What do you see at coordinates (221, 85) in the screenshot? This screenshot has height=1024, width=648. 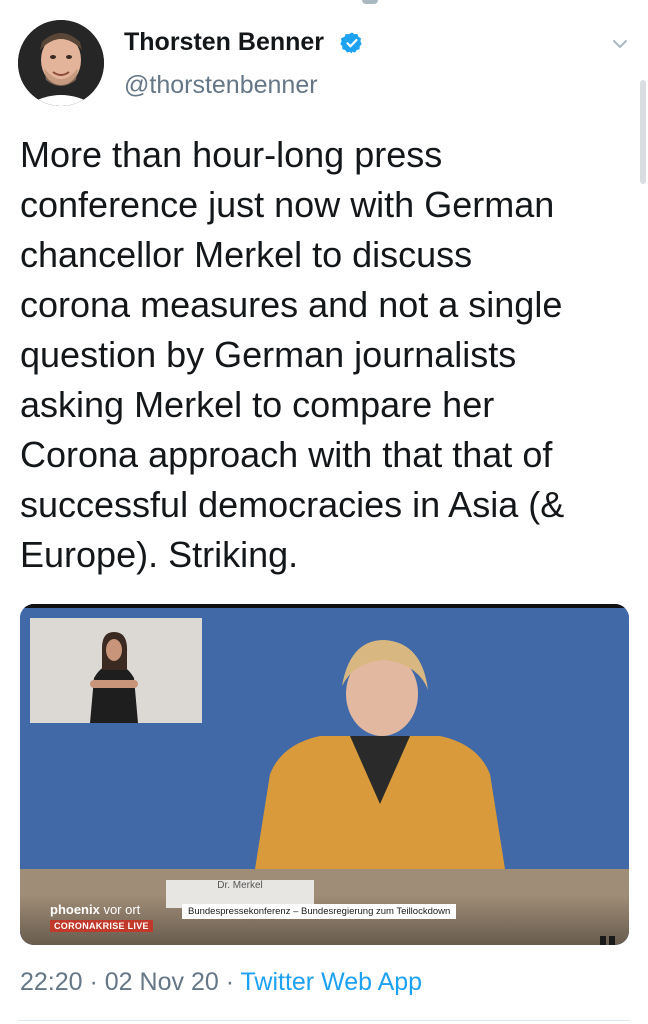 I see `author-handle: @thorstenbenner` at bounding box center [221, 85].